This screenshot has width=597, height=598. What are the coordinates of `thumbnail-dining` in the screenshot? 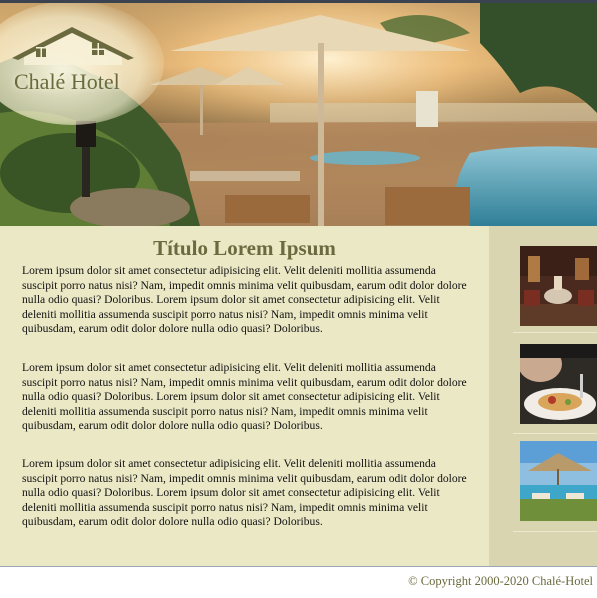 It's located at (558, 384).